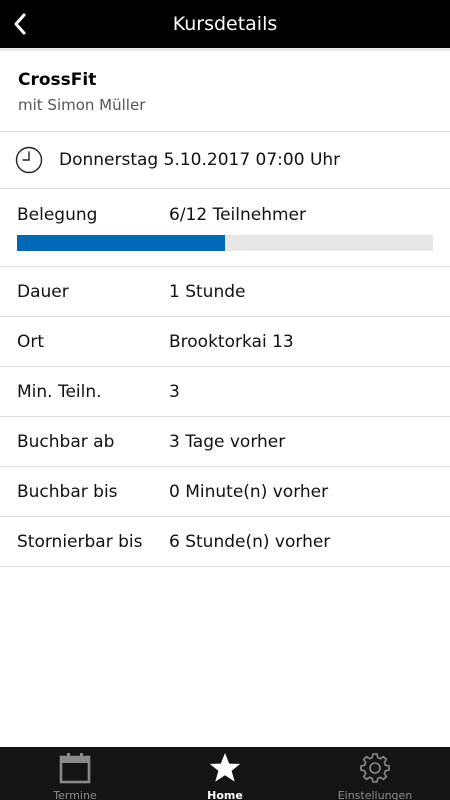 Image resolution: width=450 pixels, height=800 pixels. I want to click on bottom-nav: Termine Home Einstellungen, so click(225, 773).